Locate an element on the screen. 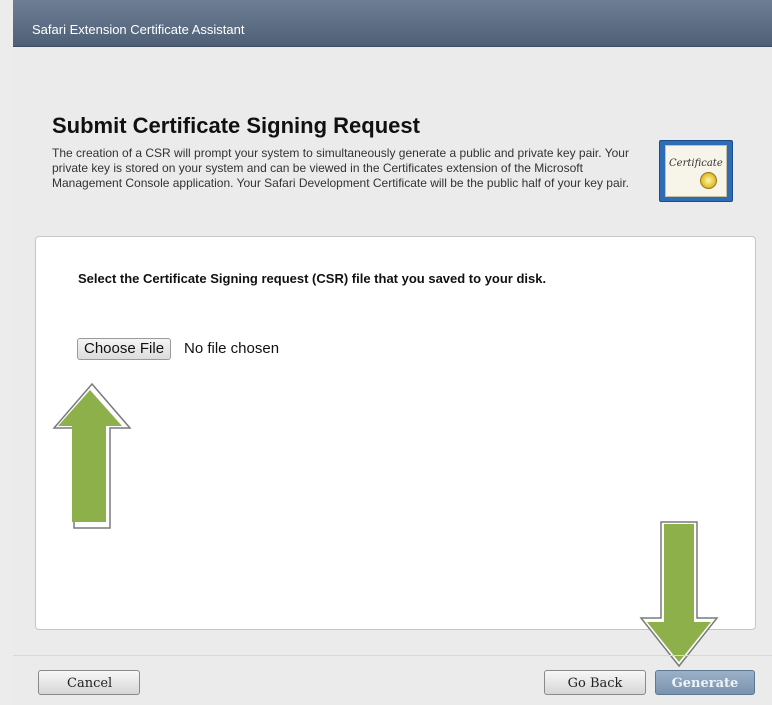 The height and width of the screenshot is (705, 772). generate-button: Generate is located at coordinates (705, 682).